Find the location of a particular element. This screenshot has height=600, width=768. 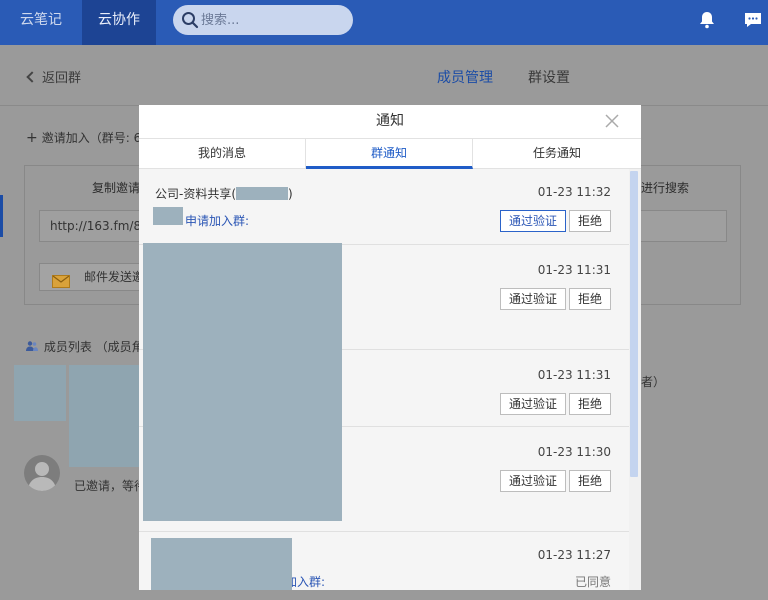

tab-task-notifications: 任务通知 is located at coordinates (557, 154).